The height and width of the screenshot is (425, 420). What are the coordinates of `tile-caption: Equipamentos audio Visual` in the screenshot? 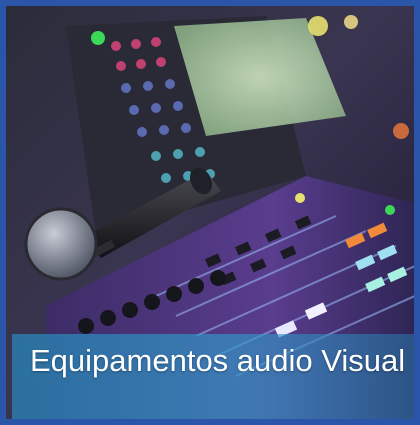 It's located at (220, 361).